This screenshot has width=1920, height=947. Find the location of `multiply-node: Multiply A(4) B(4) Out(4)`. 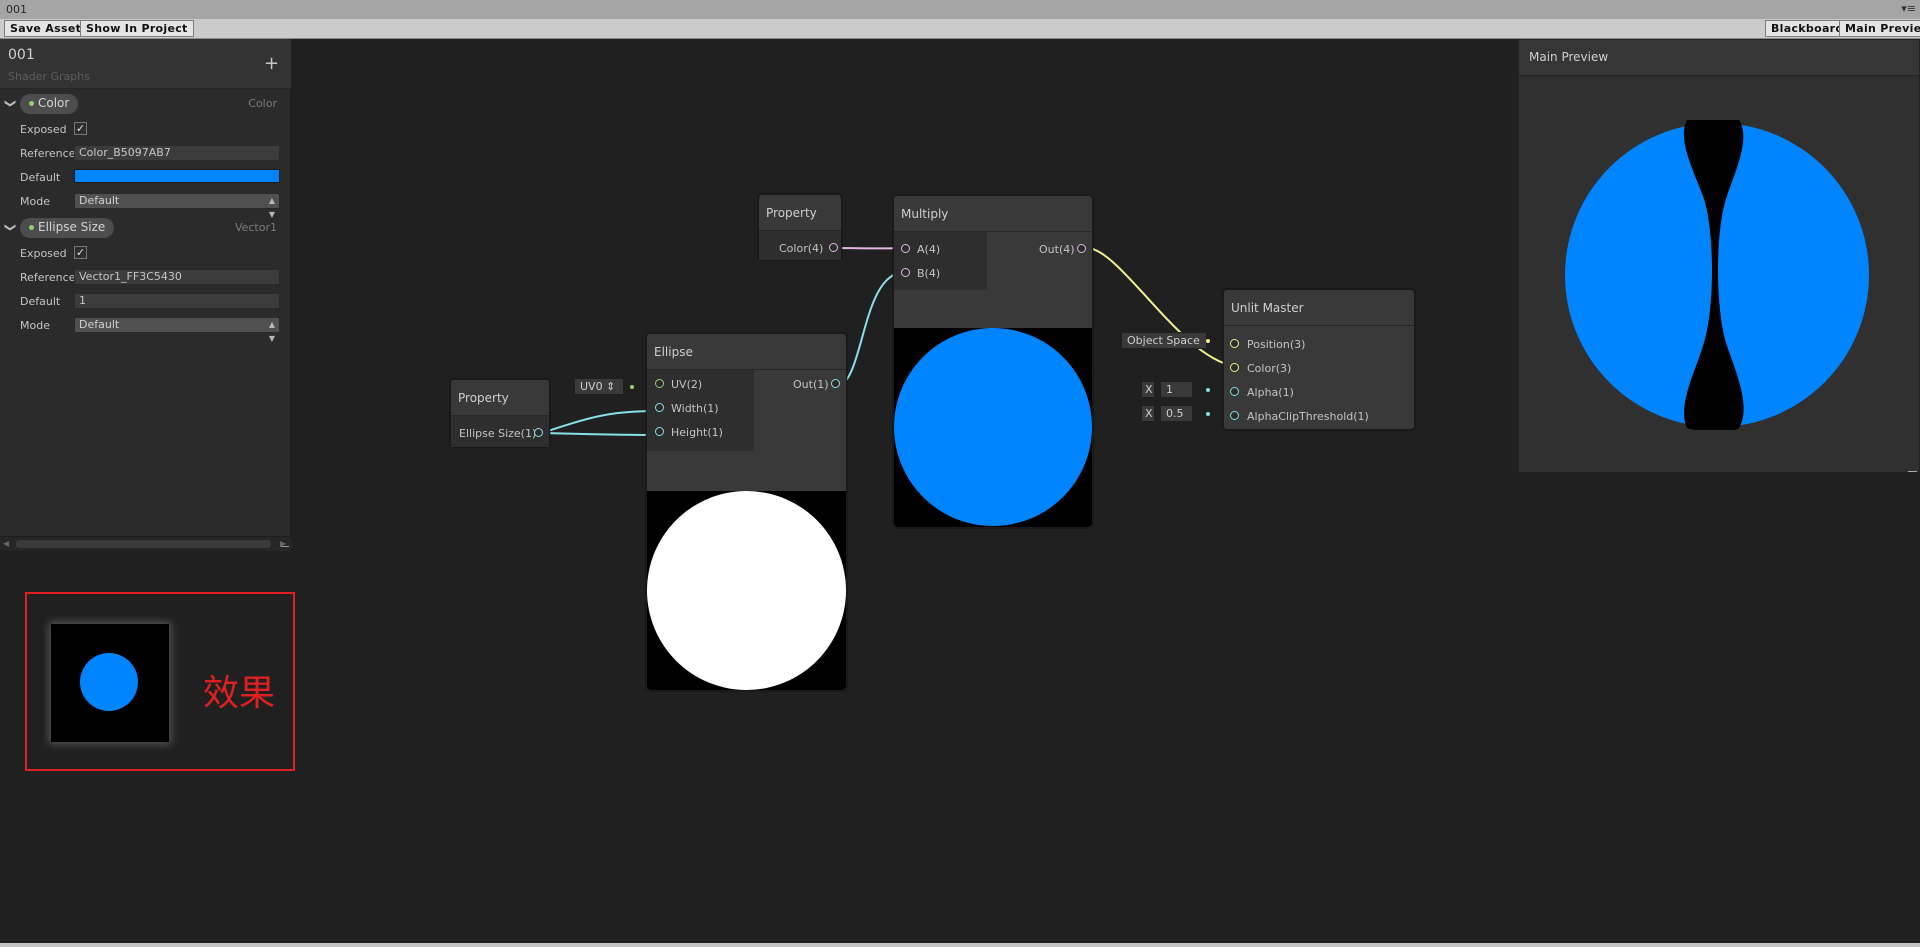

multiply-node: Multiply A(4) B(4) Out(4) is located at coordinates (993, 361).